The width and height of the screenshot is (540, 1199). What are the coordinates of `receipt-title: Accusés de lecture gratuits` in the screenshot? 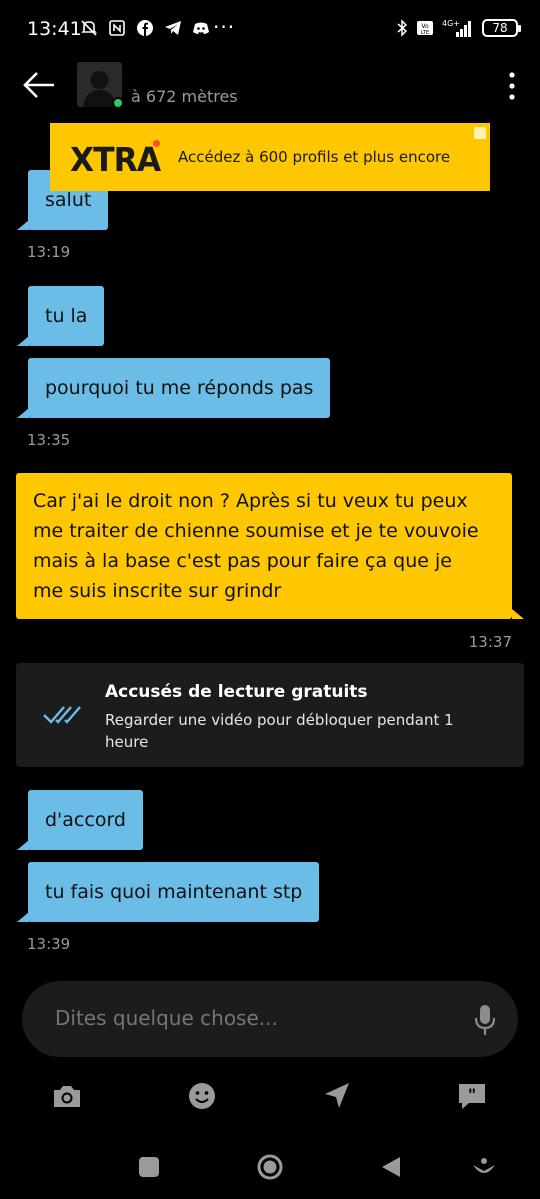 It's located at (236, 692).